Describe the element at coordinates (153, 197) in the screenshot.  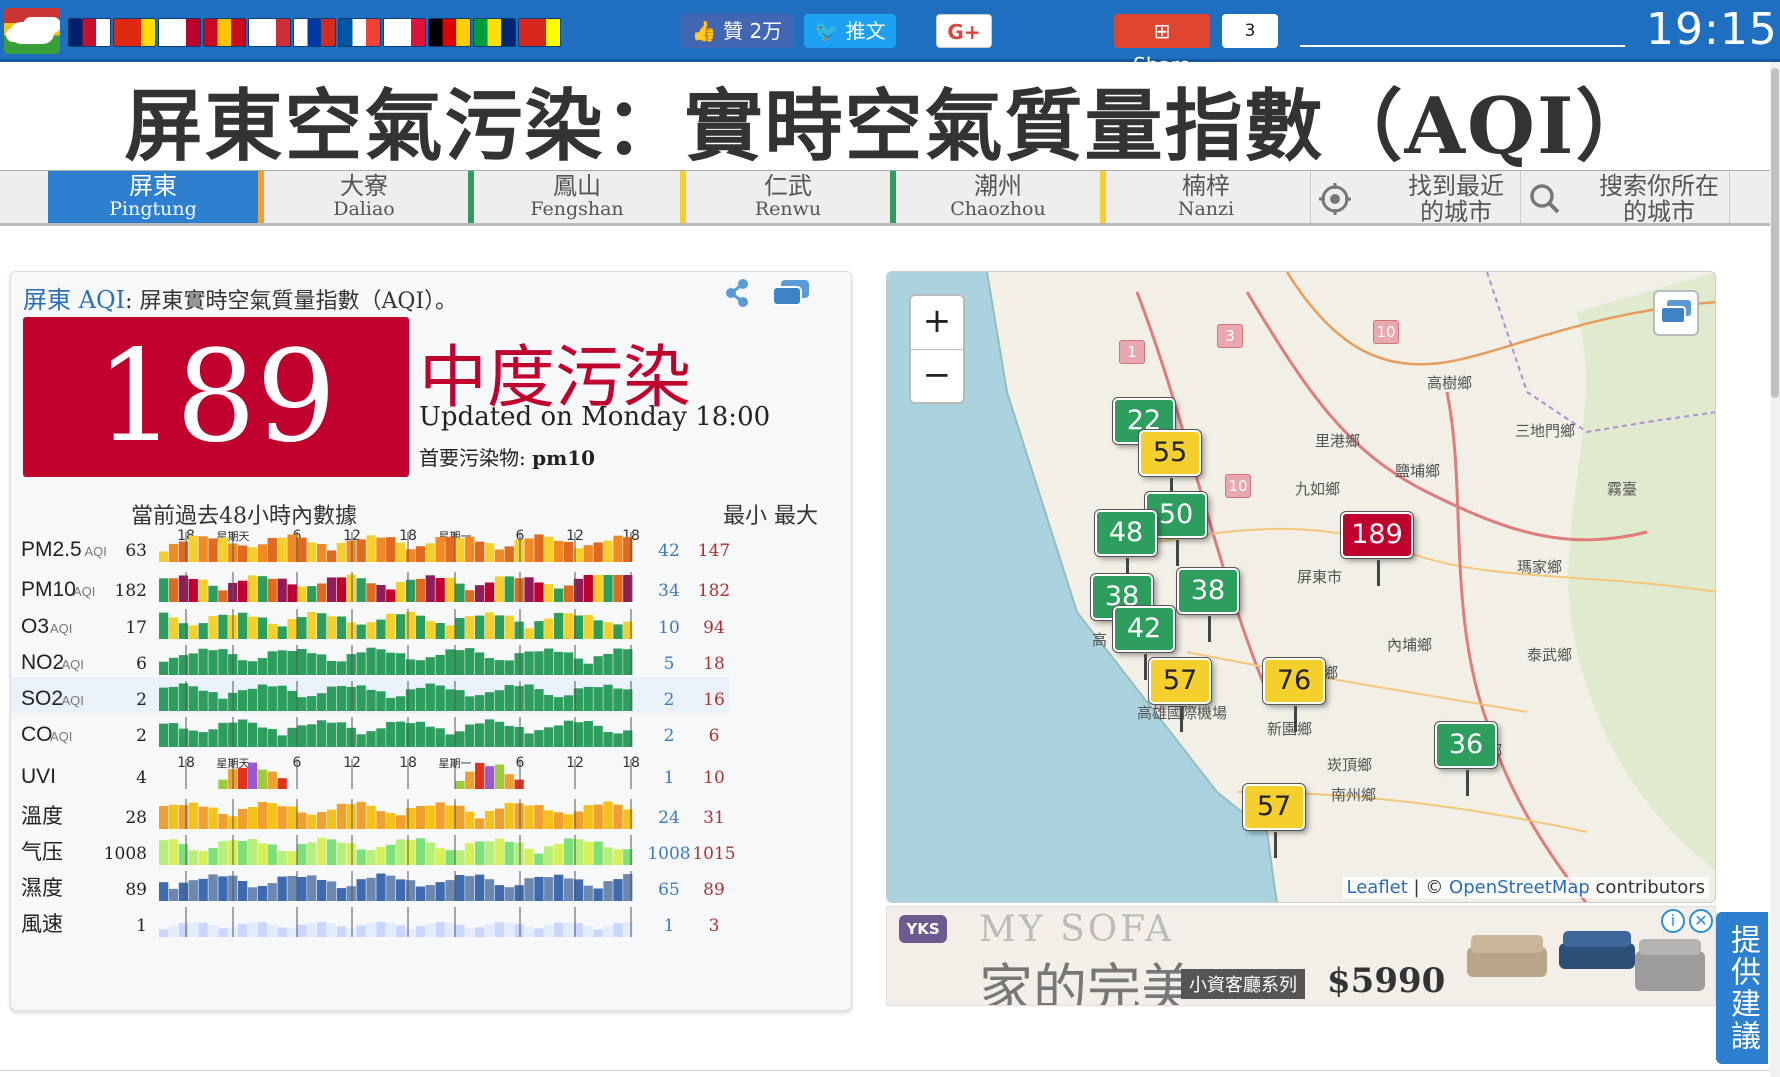
I see `nav-item-pingtung: 屏東 Pingtung` at that location.